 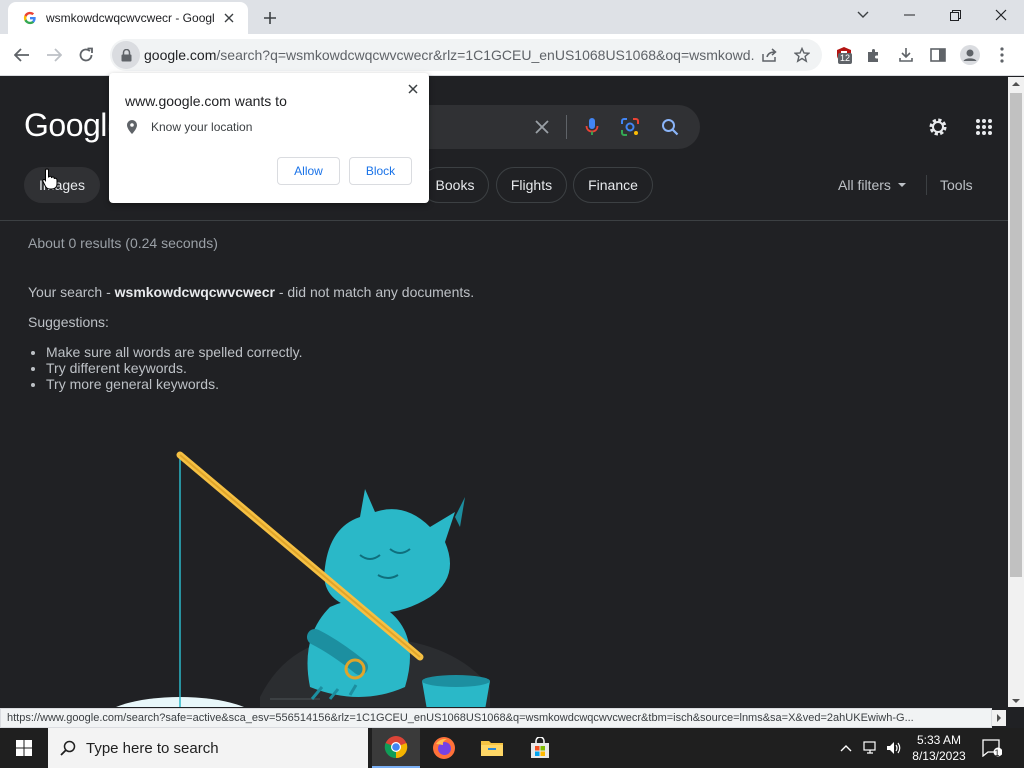 I want to click on permission-title: www.google.com wants to, so click(x=206, y=101).